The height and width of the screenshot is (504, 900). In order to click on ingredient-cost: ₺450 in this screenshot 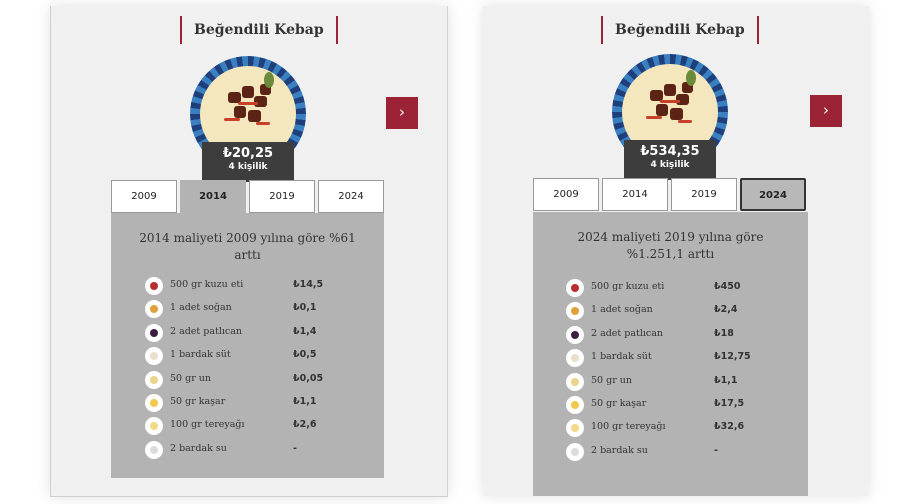, I will do `click(727, 286)`.